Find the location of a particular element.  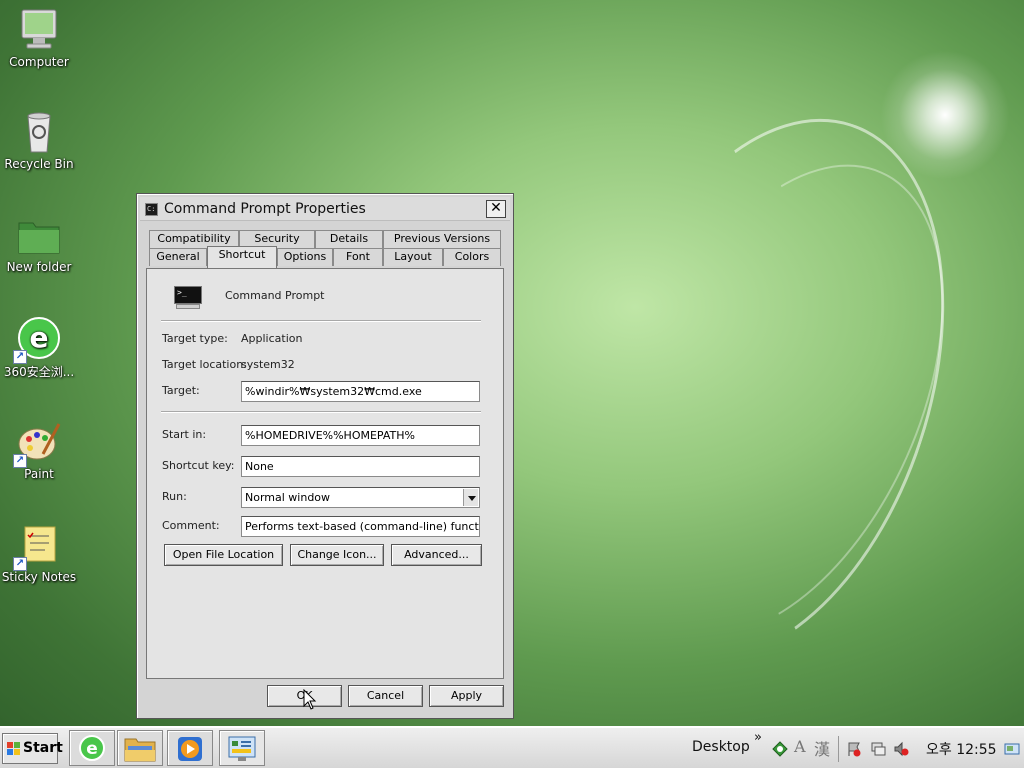

desktop-icon-new-folder: New folder is located at coordinates (39, 243).